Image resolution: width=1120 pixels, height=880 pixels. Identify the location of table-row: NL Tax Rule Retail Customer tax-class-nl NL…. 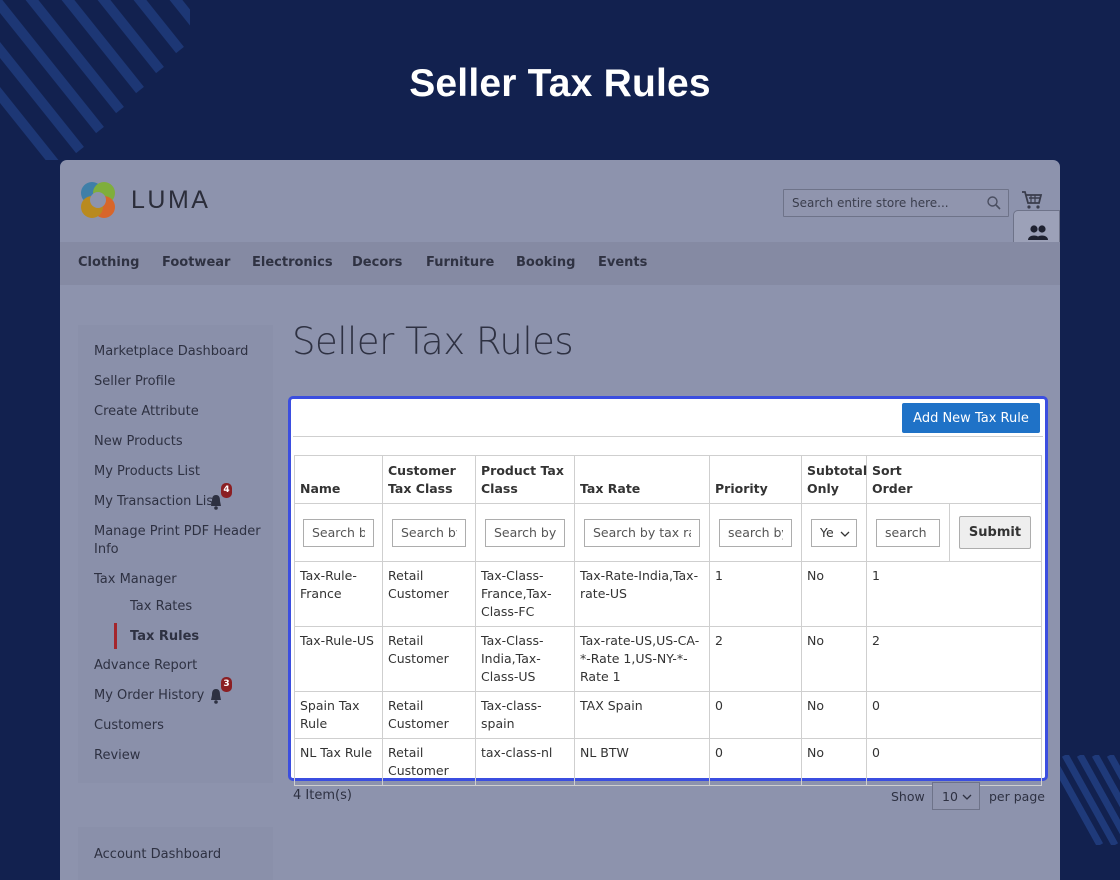
(668, 762).